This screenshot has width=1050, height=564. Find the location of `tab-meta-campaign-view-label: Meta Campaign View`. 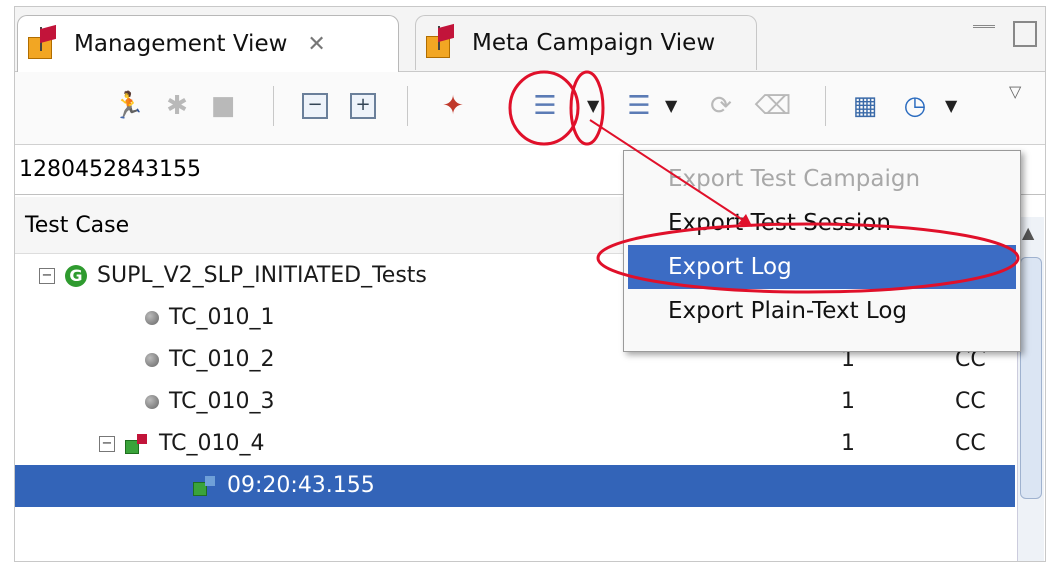

tab-meta-campaign-view-label: Meta Campaign View is located at coordinates (594, 43).